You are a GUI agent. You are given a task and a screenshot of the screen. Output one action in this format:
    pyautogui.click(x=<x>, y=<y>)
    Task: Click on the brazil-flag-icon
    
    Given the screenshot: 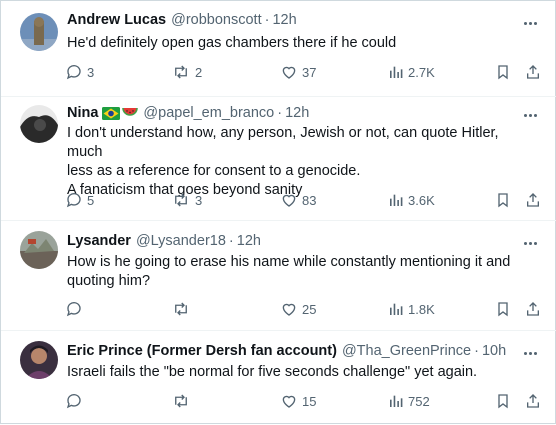 What is the action you would take?
    pyautogui.click(x=111, y=113)
    